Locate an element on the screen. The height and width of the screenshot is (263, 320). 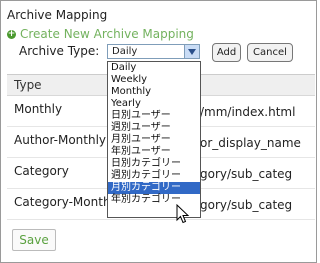
archive-type-selected-value: Daily is located at coordinates (125, 51).